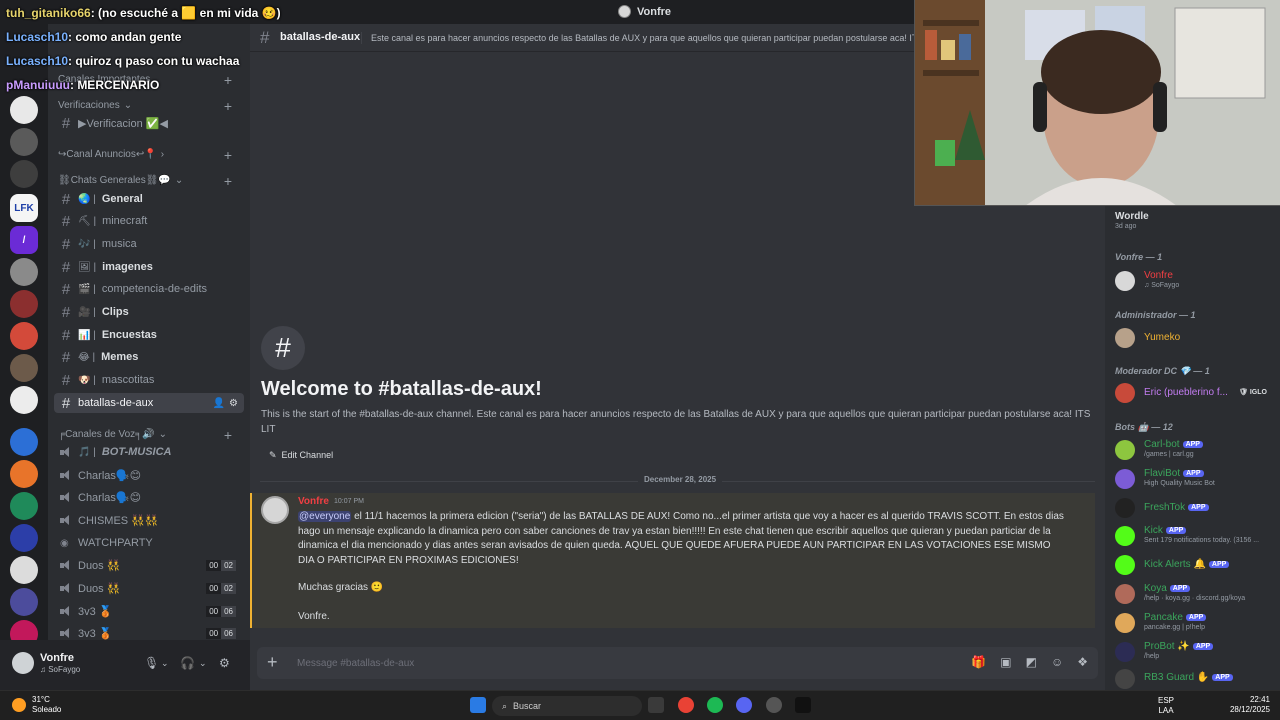  Describe the element at coordinates (272, 662) in the screenshot. I see `add-attachment-icon: +` at that location.